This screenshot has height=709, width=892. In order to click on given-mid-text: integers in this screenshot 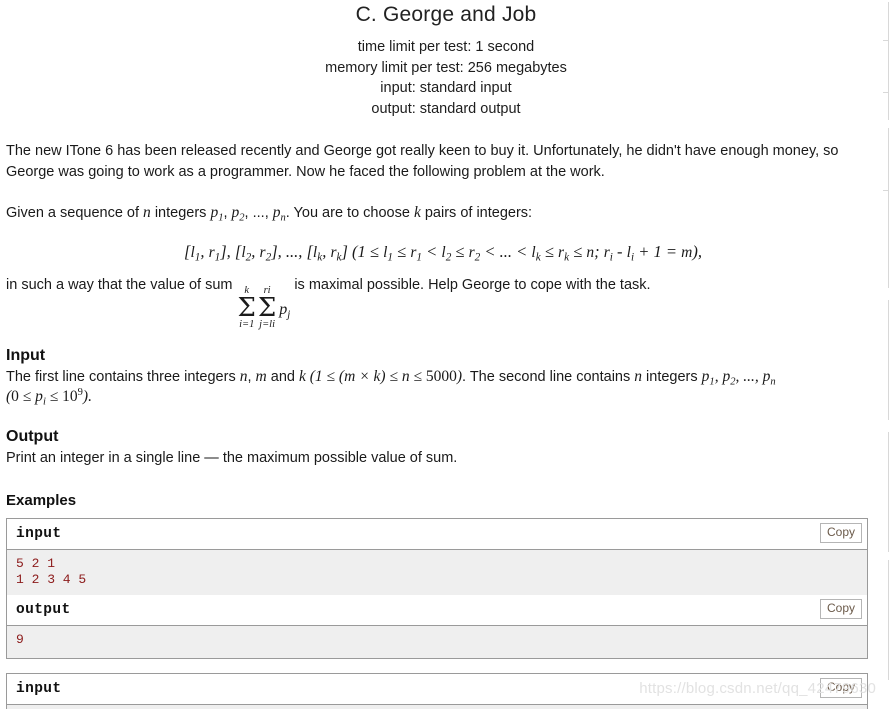, I will do `click(180, 213)`.